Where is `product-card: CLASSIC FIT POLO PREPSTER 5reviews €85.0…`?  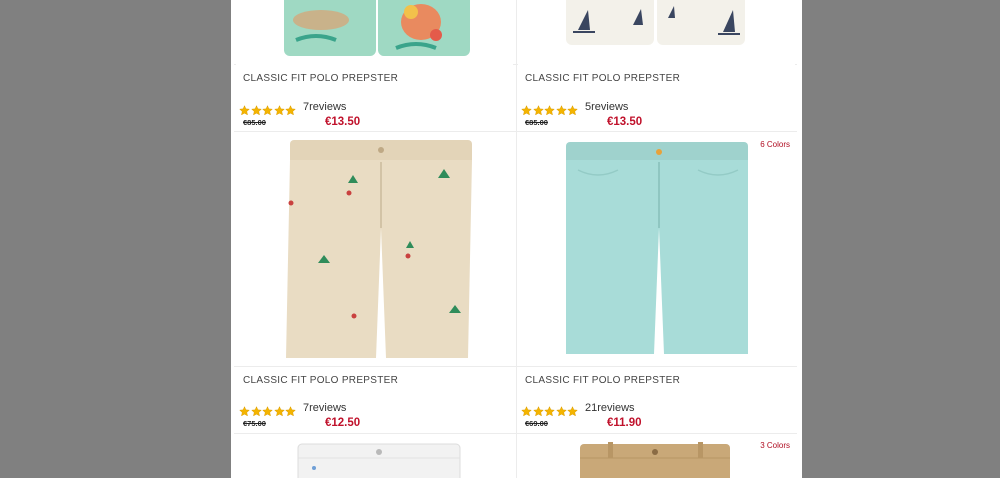
product-card: CLASSIC FIT POLO PREPSTER 5reviews €85.0… is located at coordinates (656, 65).